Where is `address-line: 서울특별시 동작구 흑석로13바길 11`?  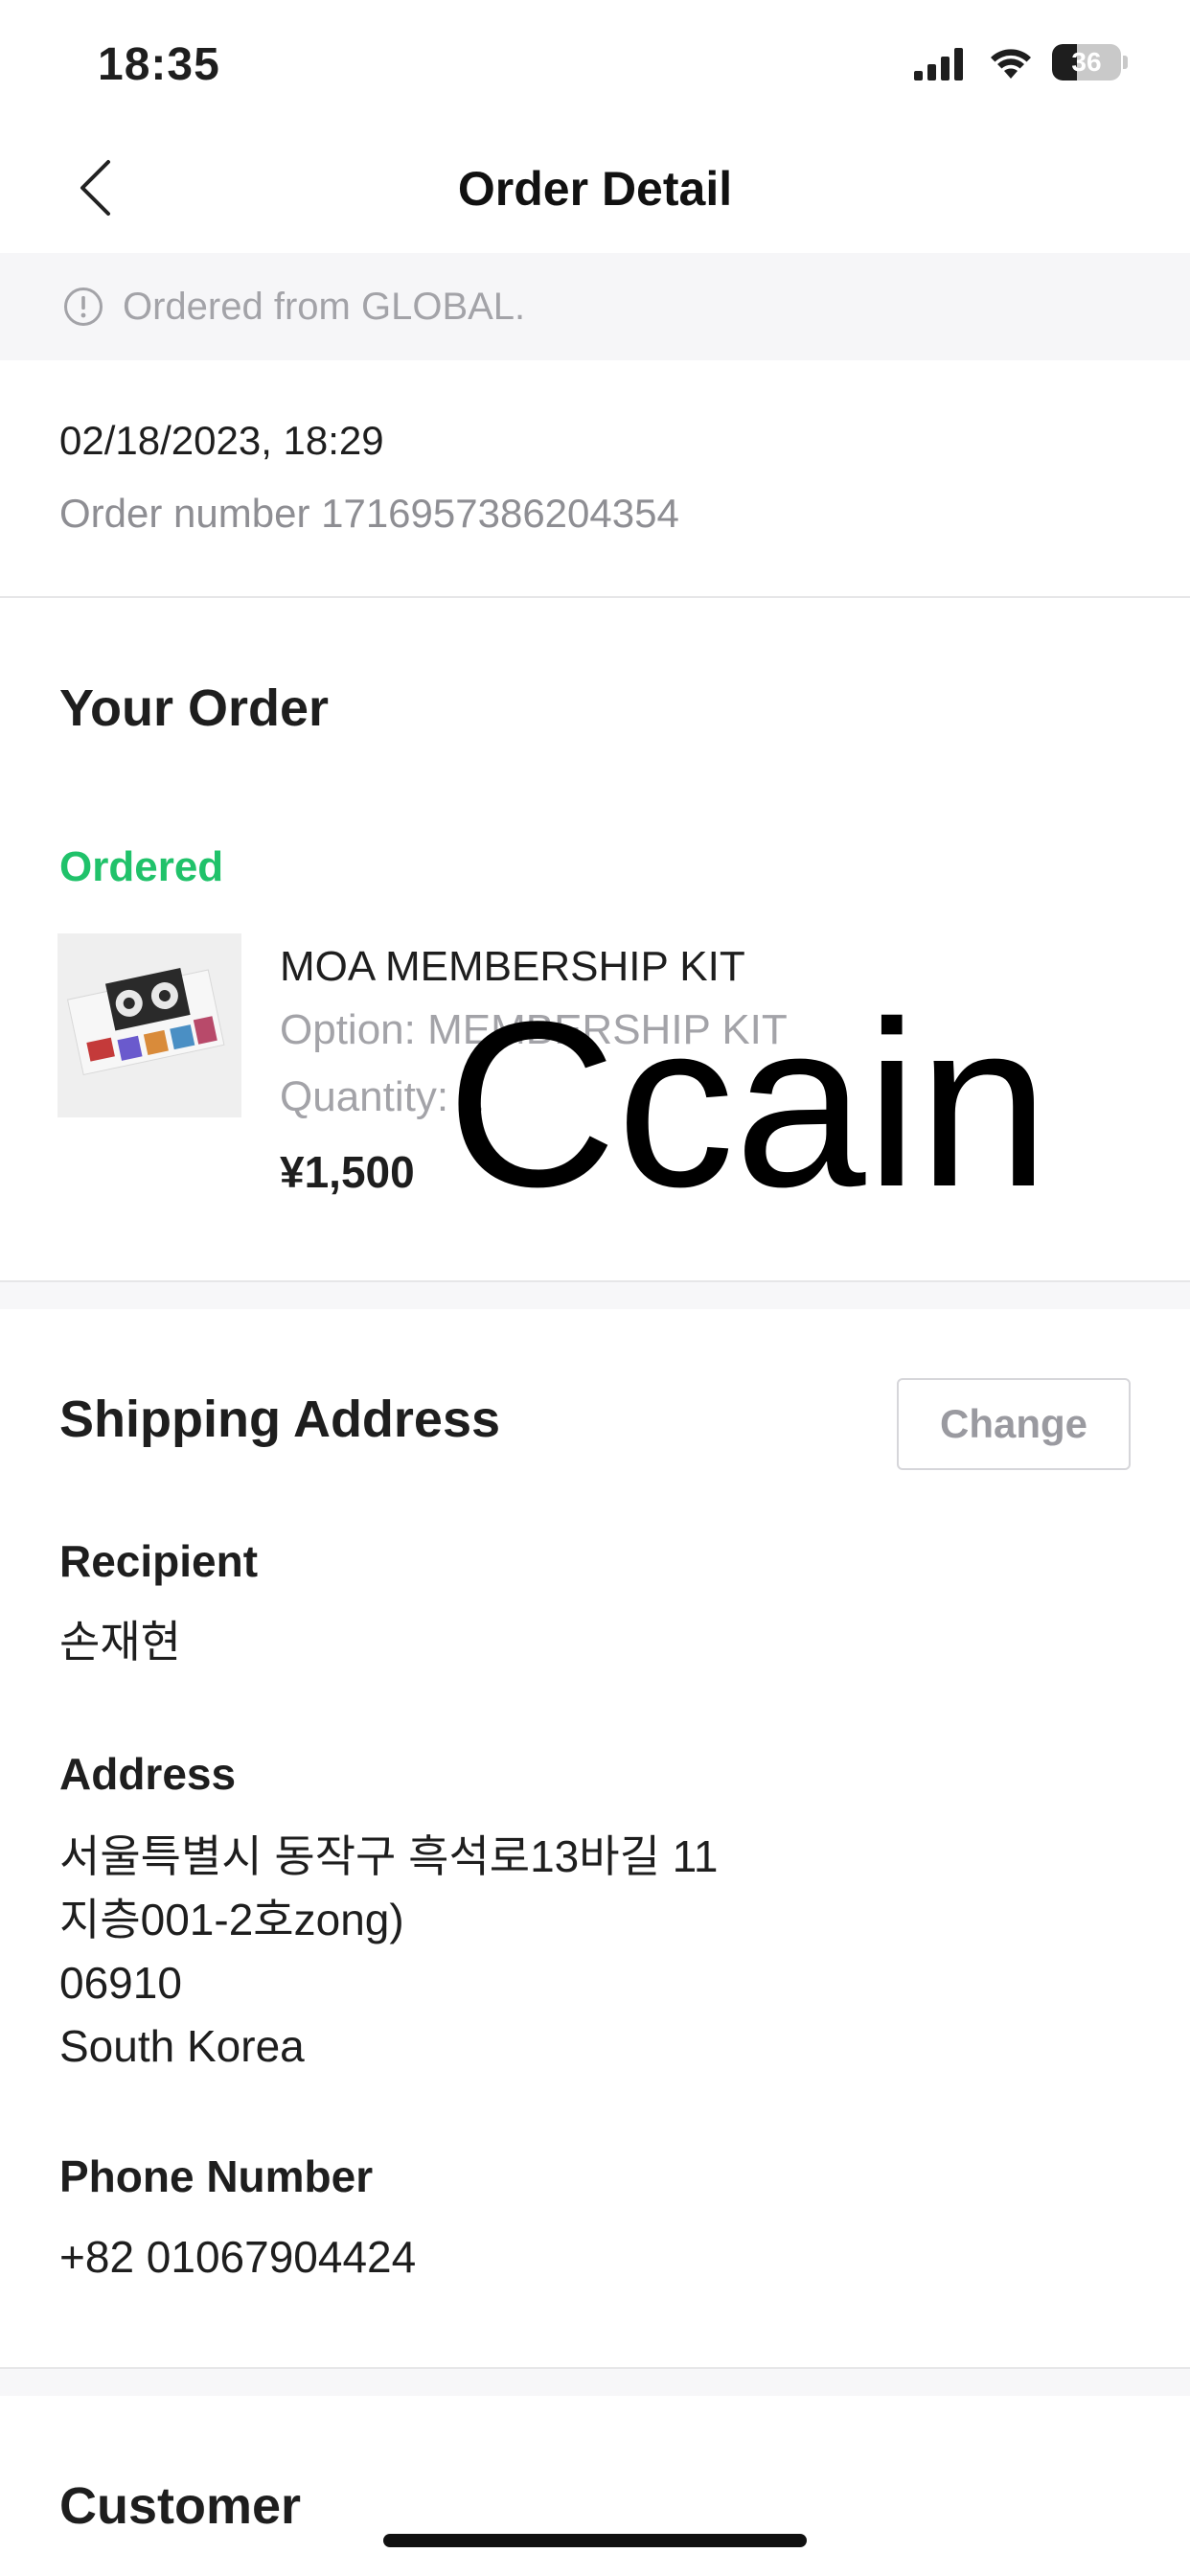
address-line: 서울특별시 동작구 흑석로13바길 11 is located at coordinates (389, 1856).